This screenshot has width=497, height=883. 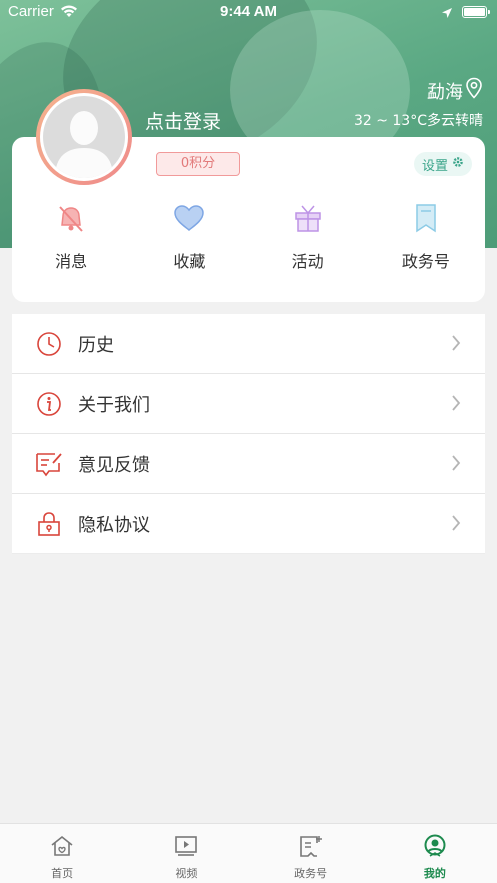 What do you see at coordinates (186, 848) in the screenshot?
I see `video-icon` at bounding box center [186, 848].